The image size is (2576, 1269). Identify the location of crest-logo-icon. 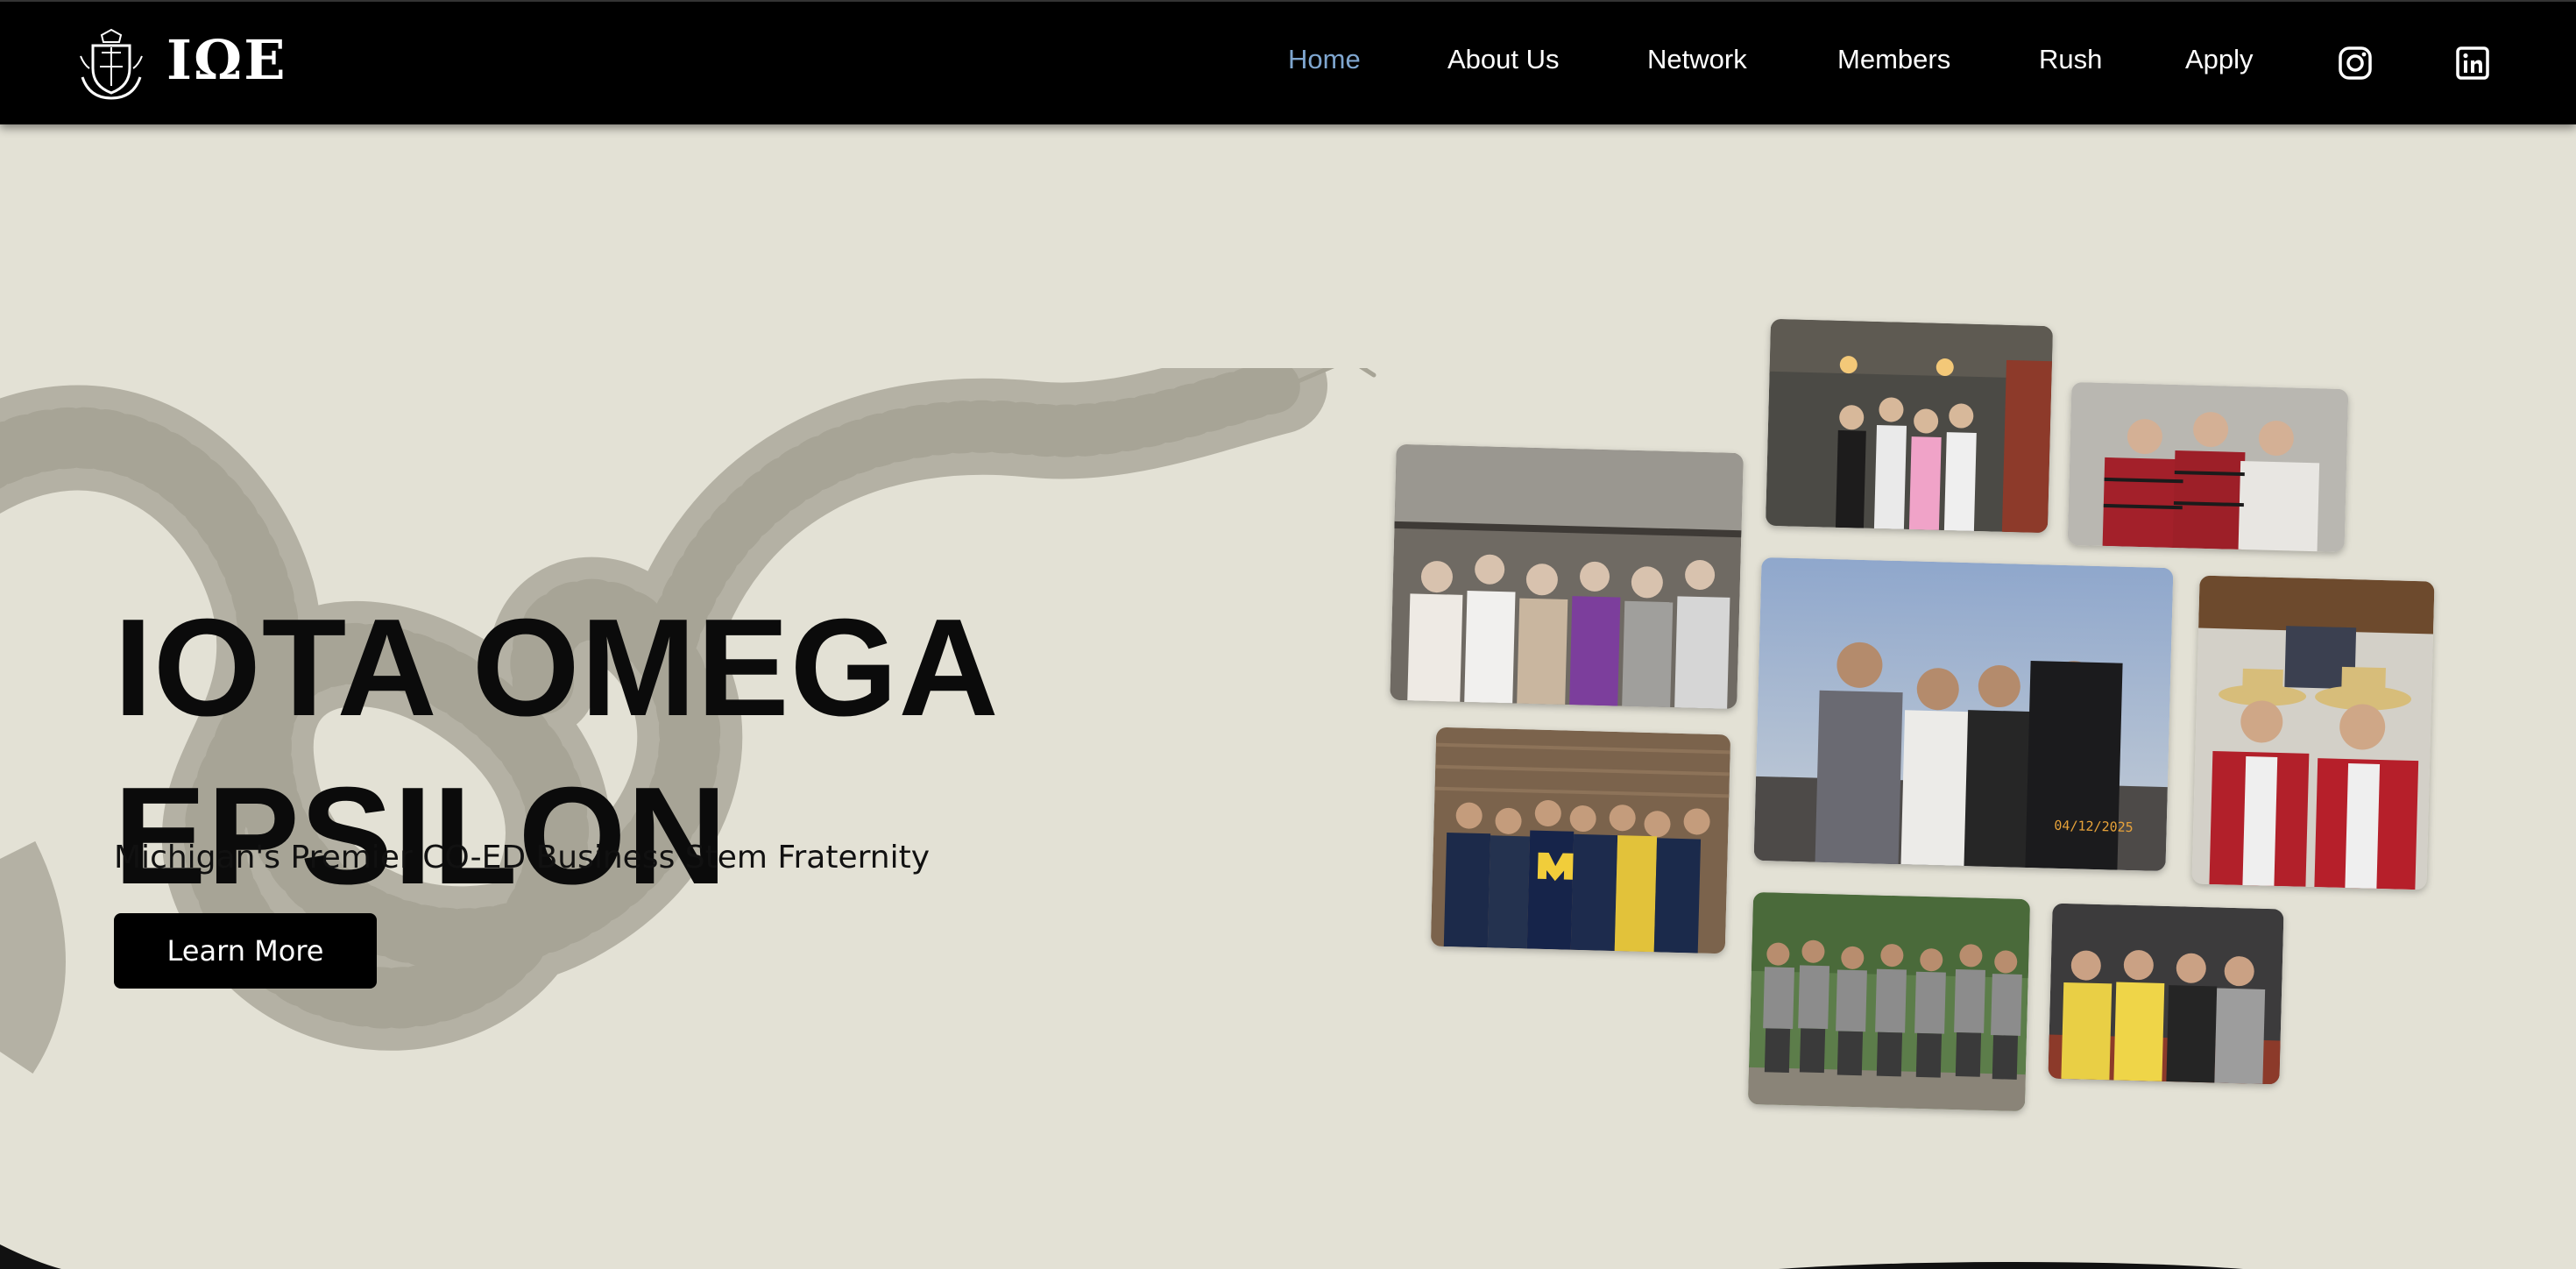
(111, 62).